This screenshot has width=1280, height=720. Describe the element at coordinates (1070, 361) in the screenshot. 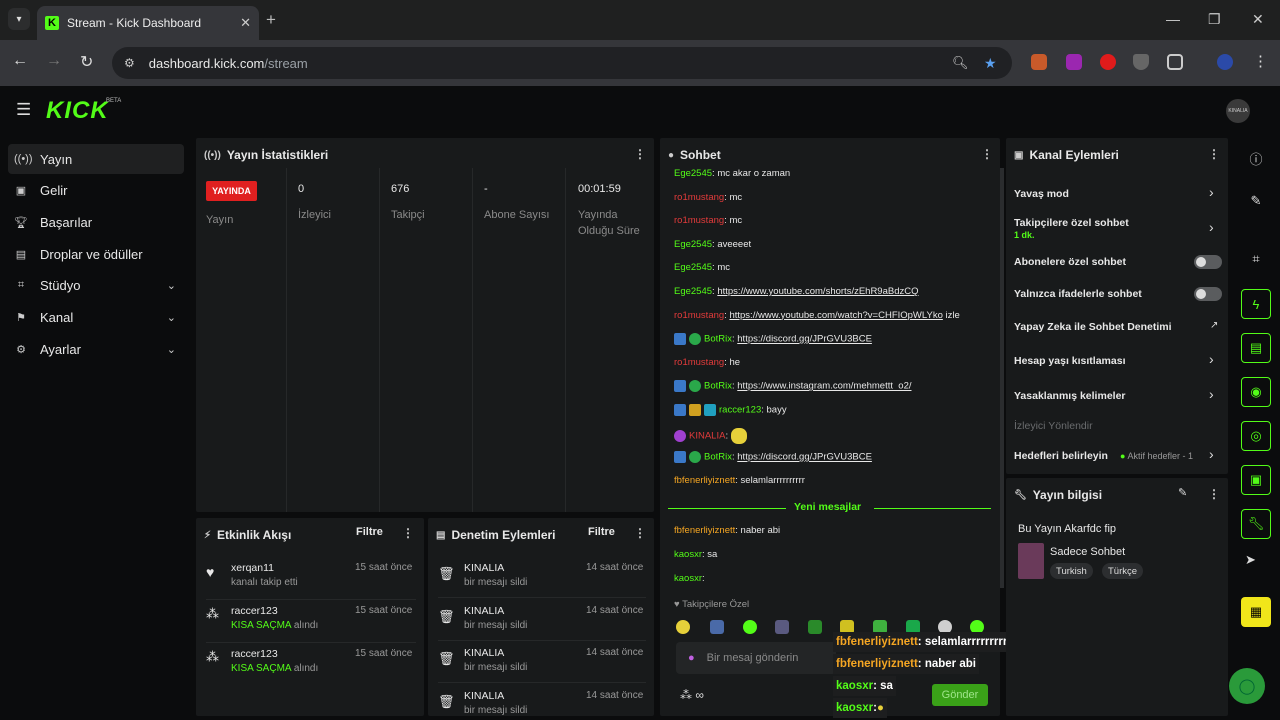

I see `account-age-item: Hesap yaşı kısıtlaması` at that location.